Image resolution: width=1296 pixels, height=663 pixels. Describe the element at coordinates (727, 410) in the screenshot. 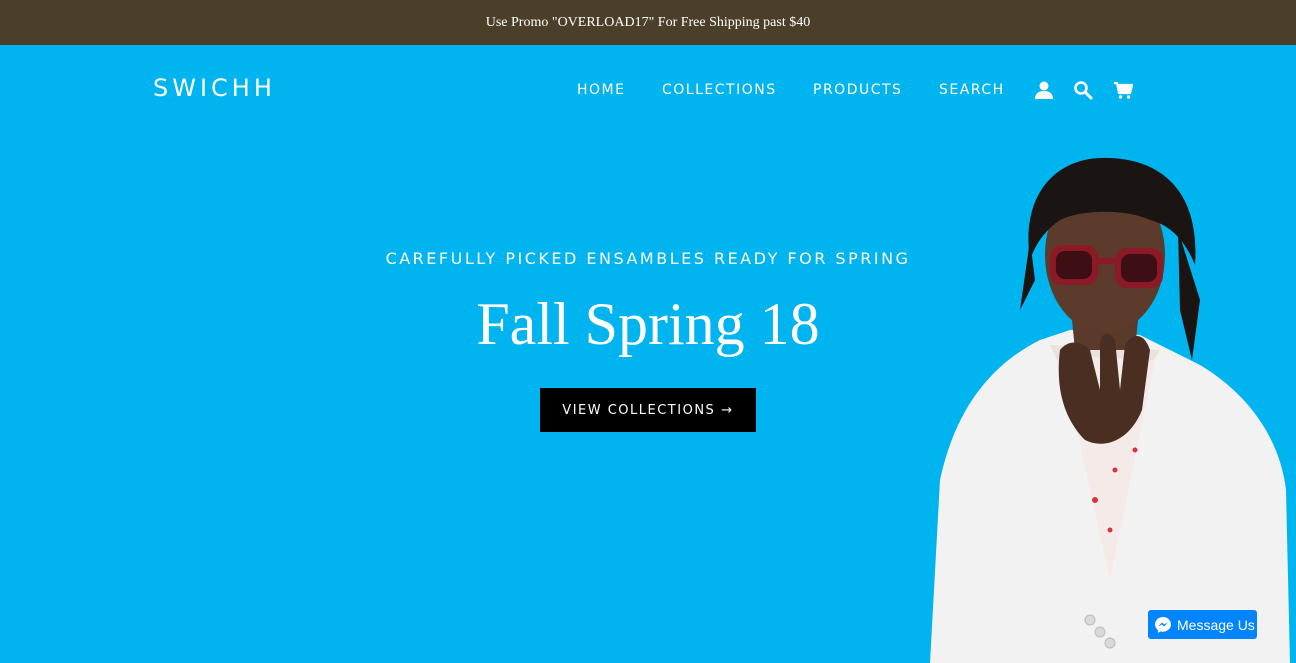

I see `arrow-right-icon: →` at that location.